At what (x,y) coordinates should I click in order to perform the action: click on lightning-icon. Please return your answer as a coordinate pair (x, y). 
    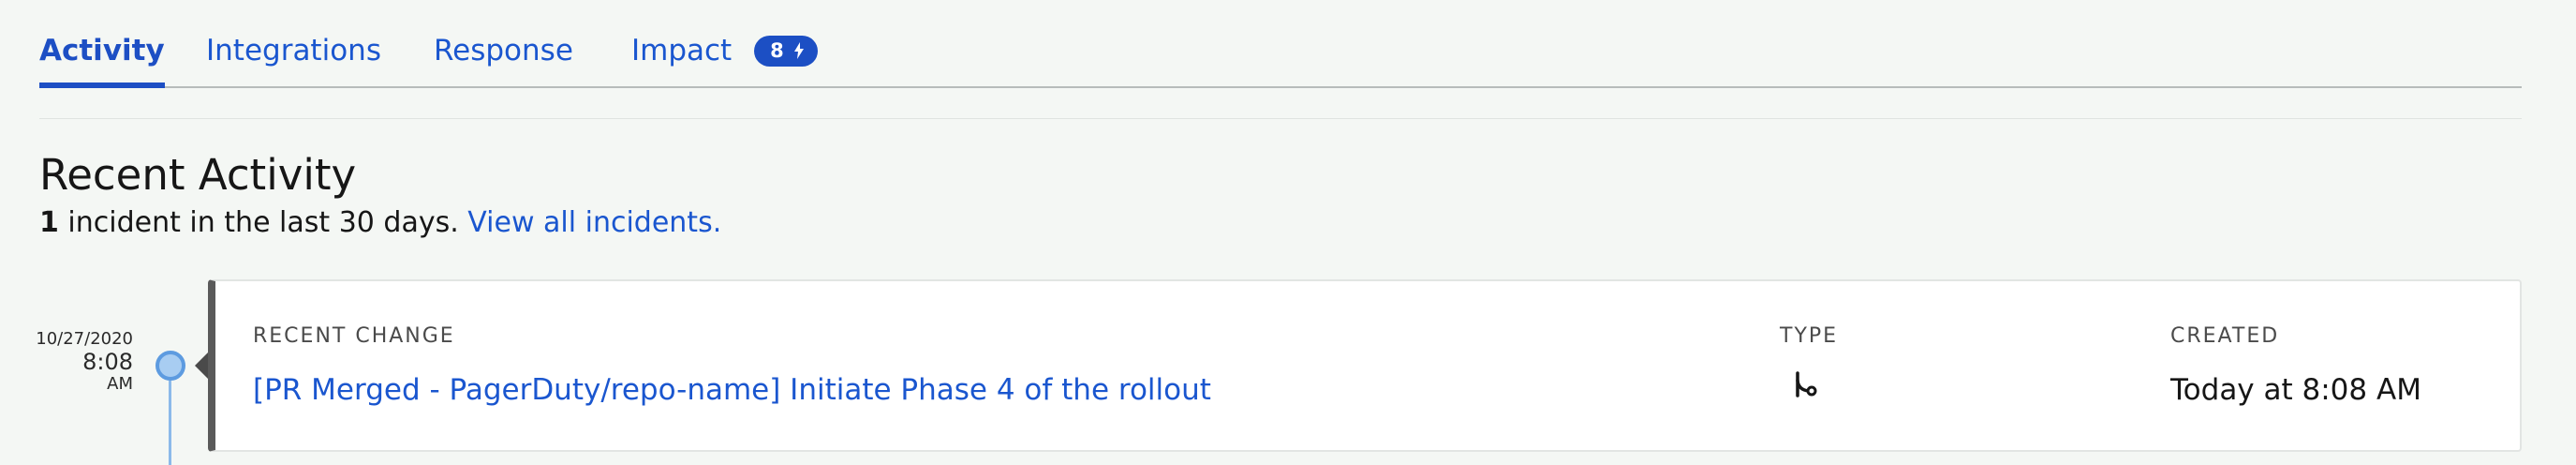
    Looking at the image, I should click on (800, 50).